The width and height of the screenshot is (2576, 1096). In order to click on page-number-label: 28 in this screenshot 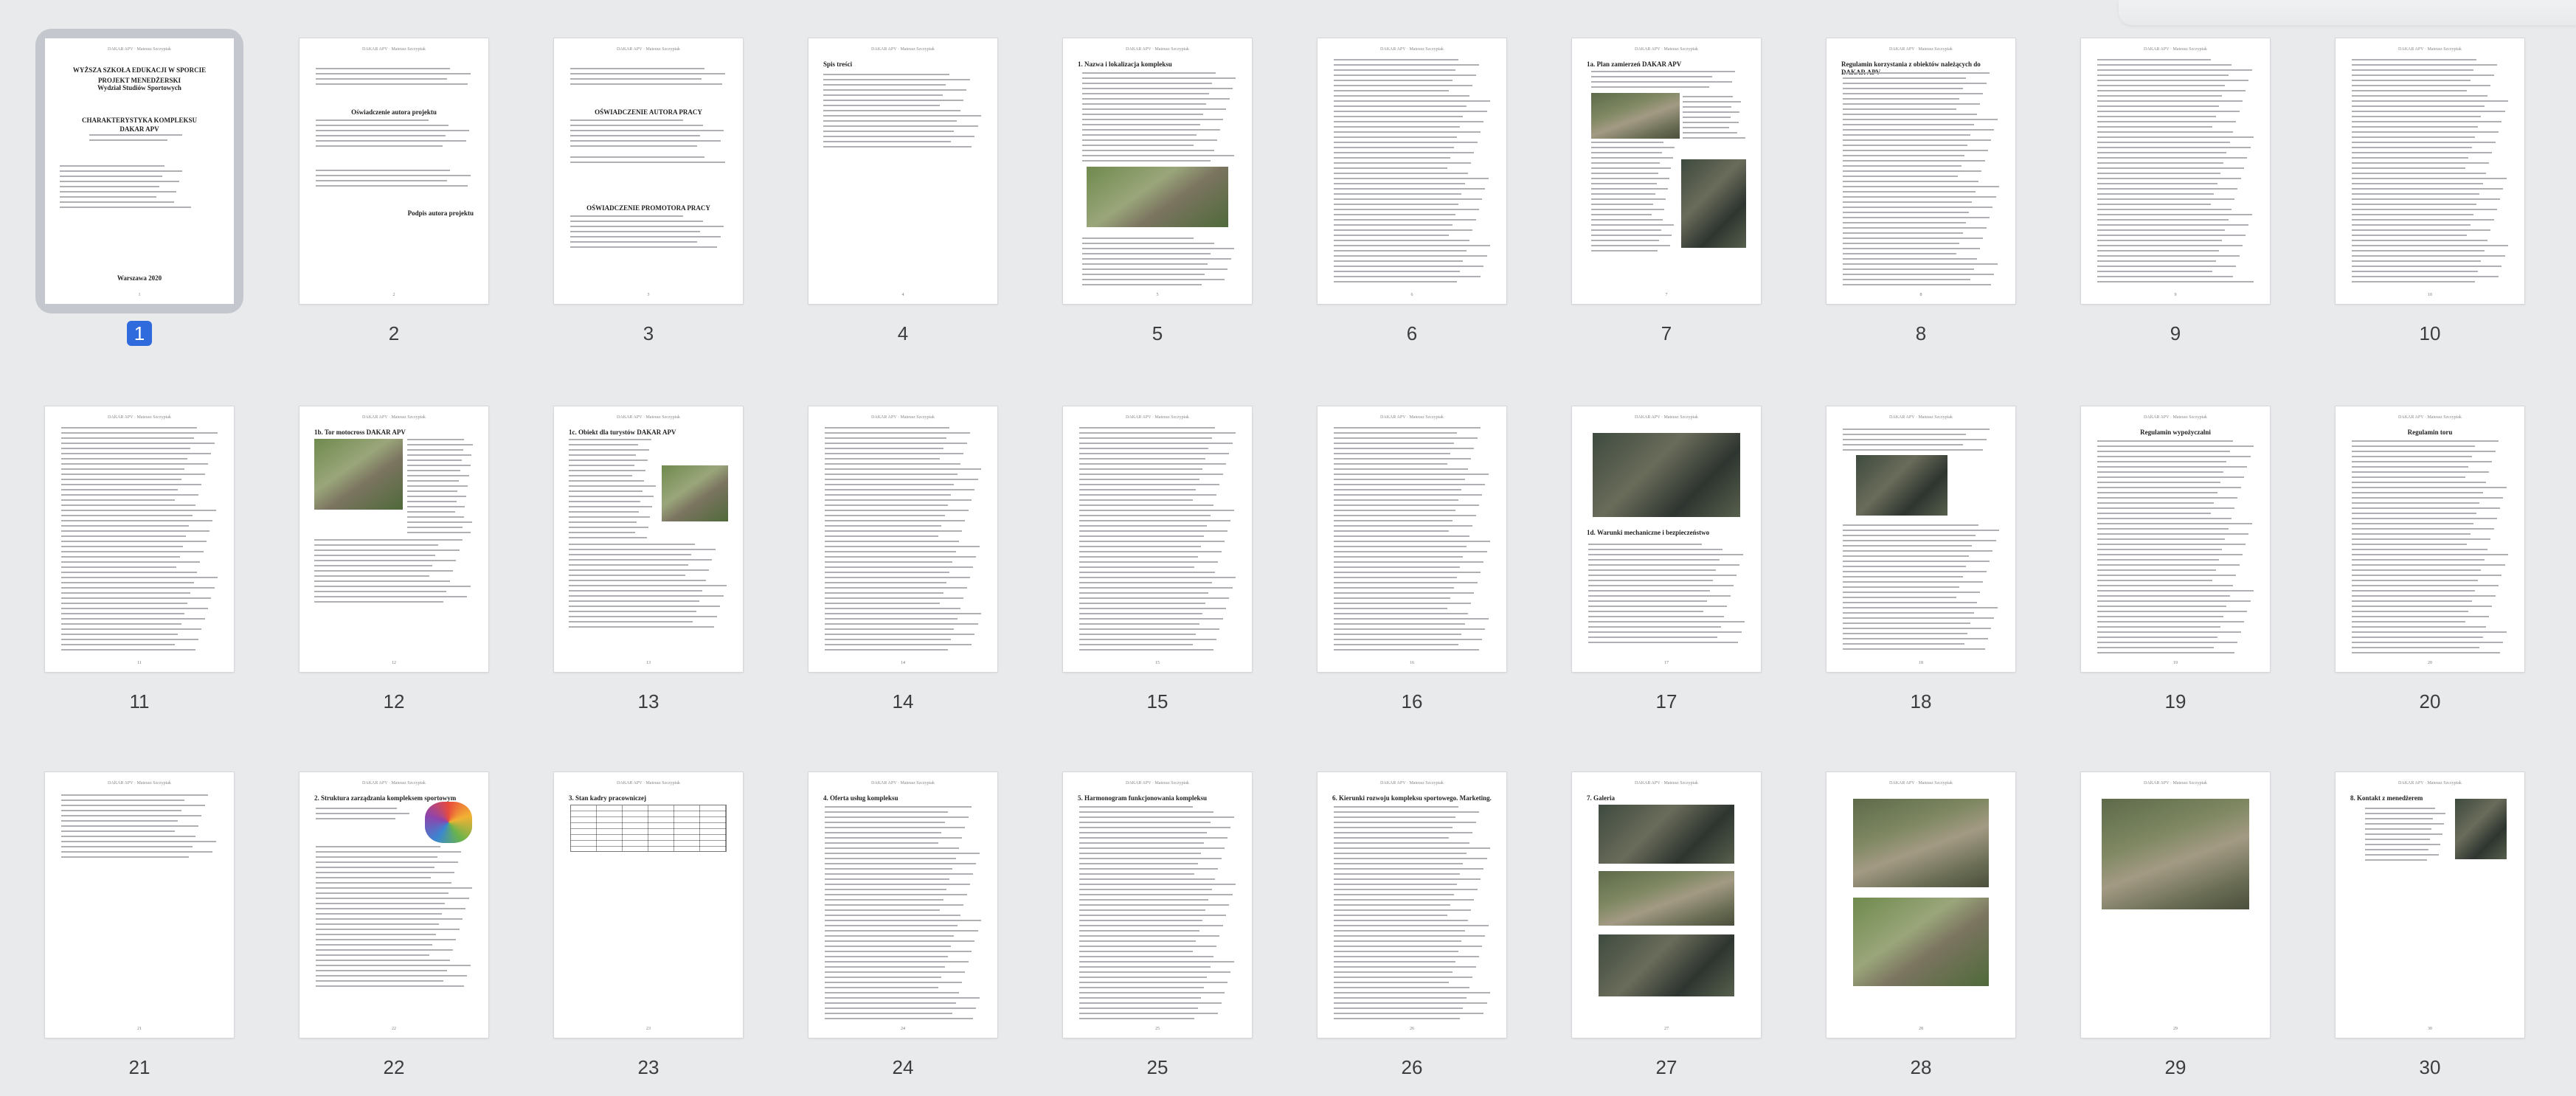, I will do `click(1921, 1067)`.